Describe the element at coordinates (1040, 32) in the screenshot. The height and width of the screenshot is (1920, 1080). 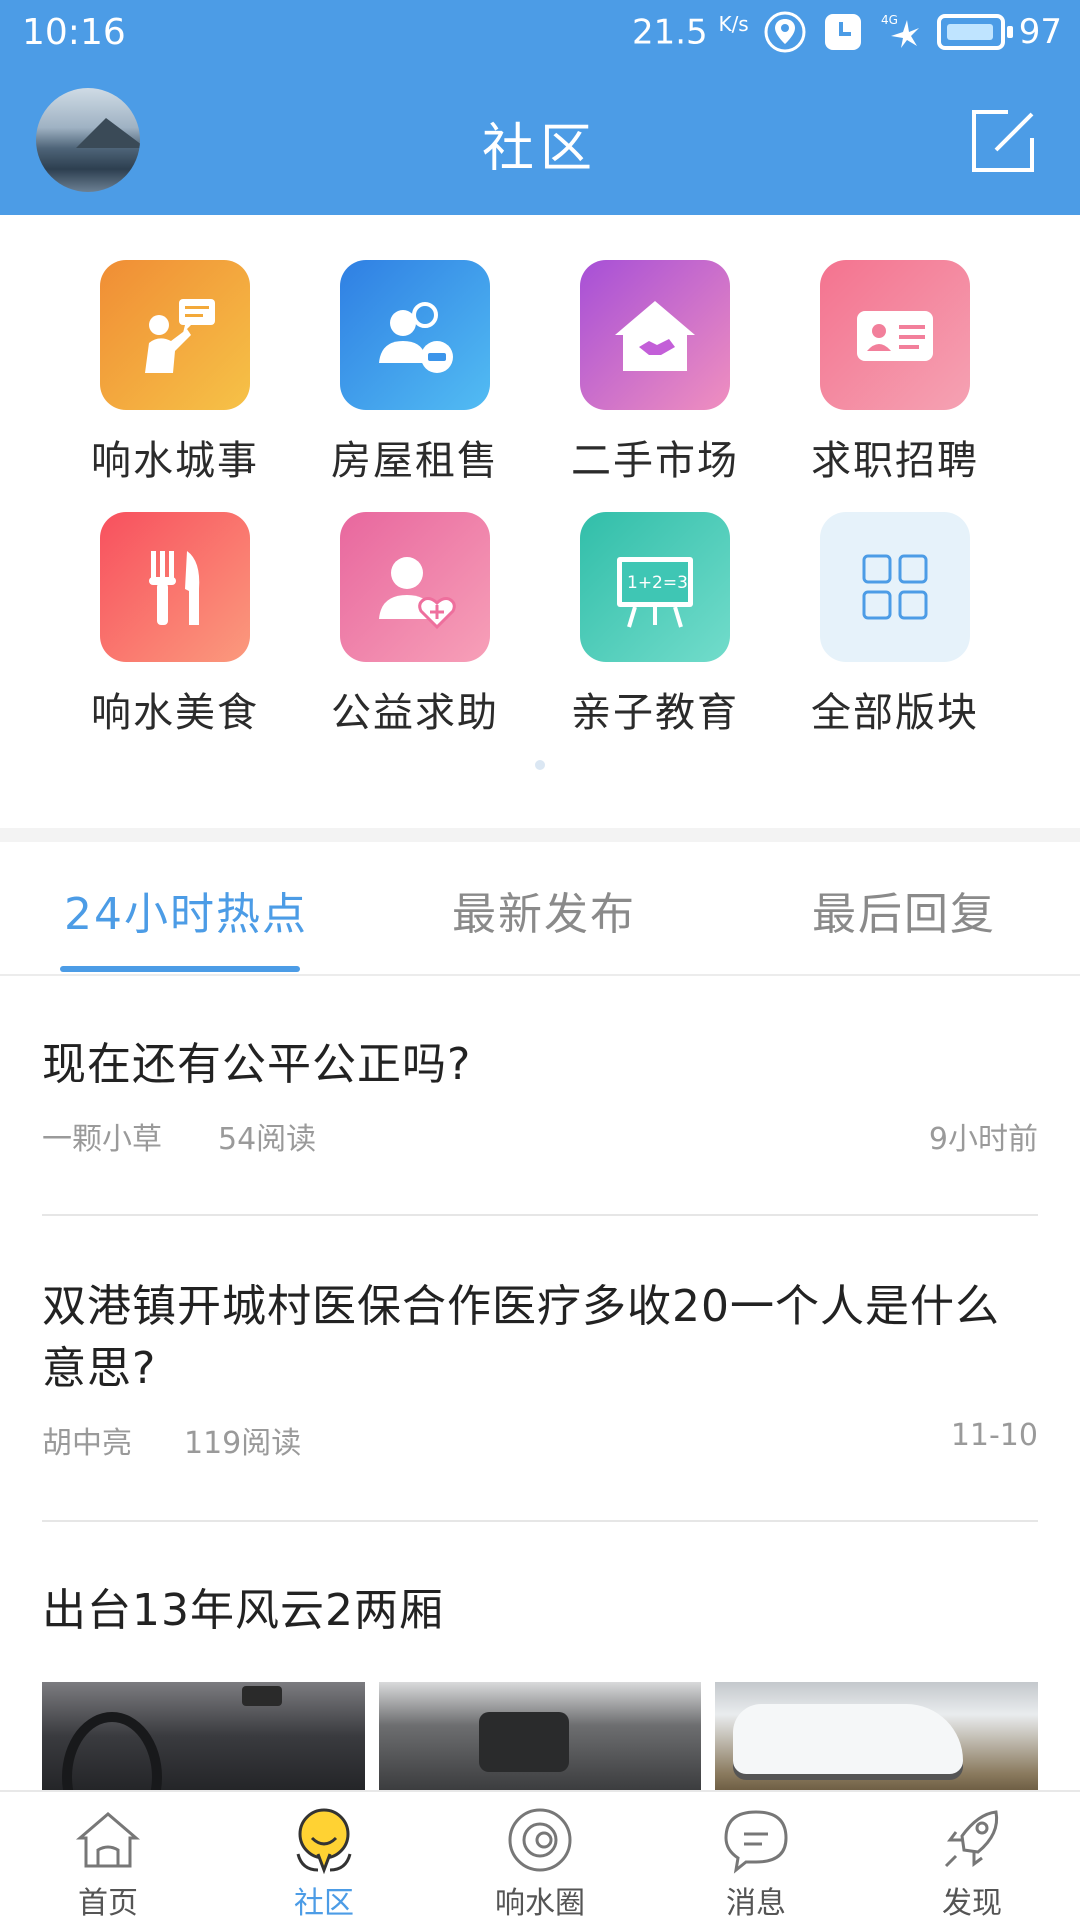
I see `battery-level: 97` at that location.